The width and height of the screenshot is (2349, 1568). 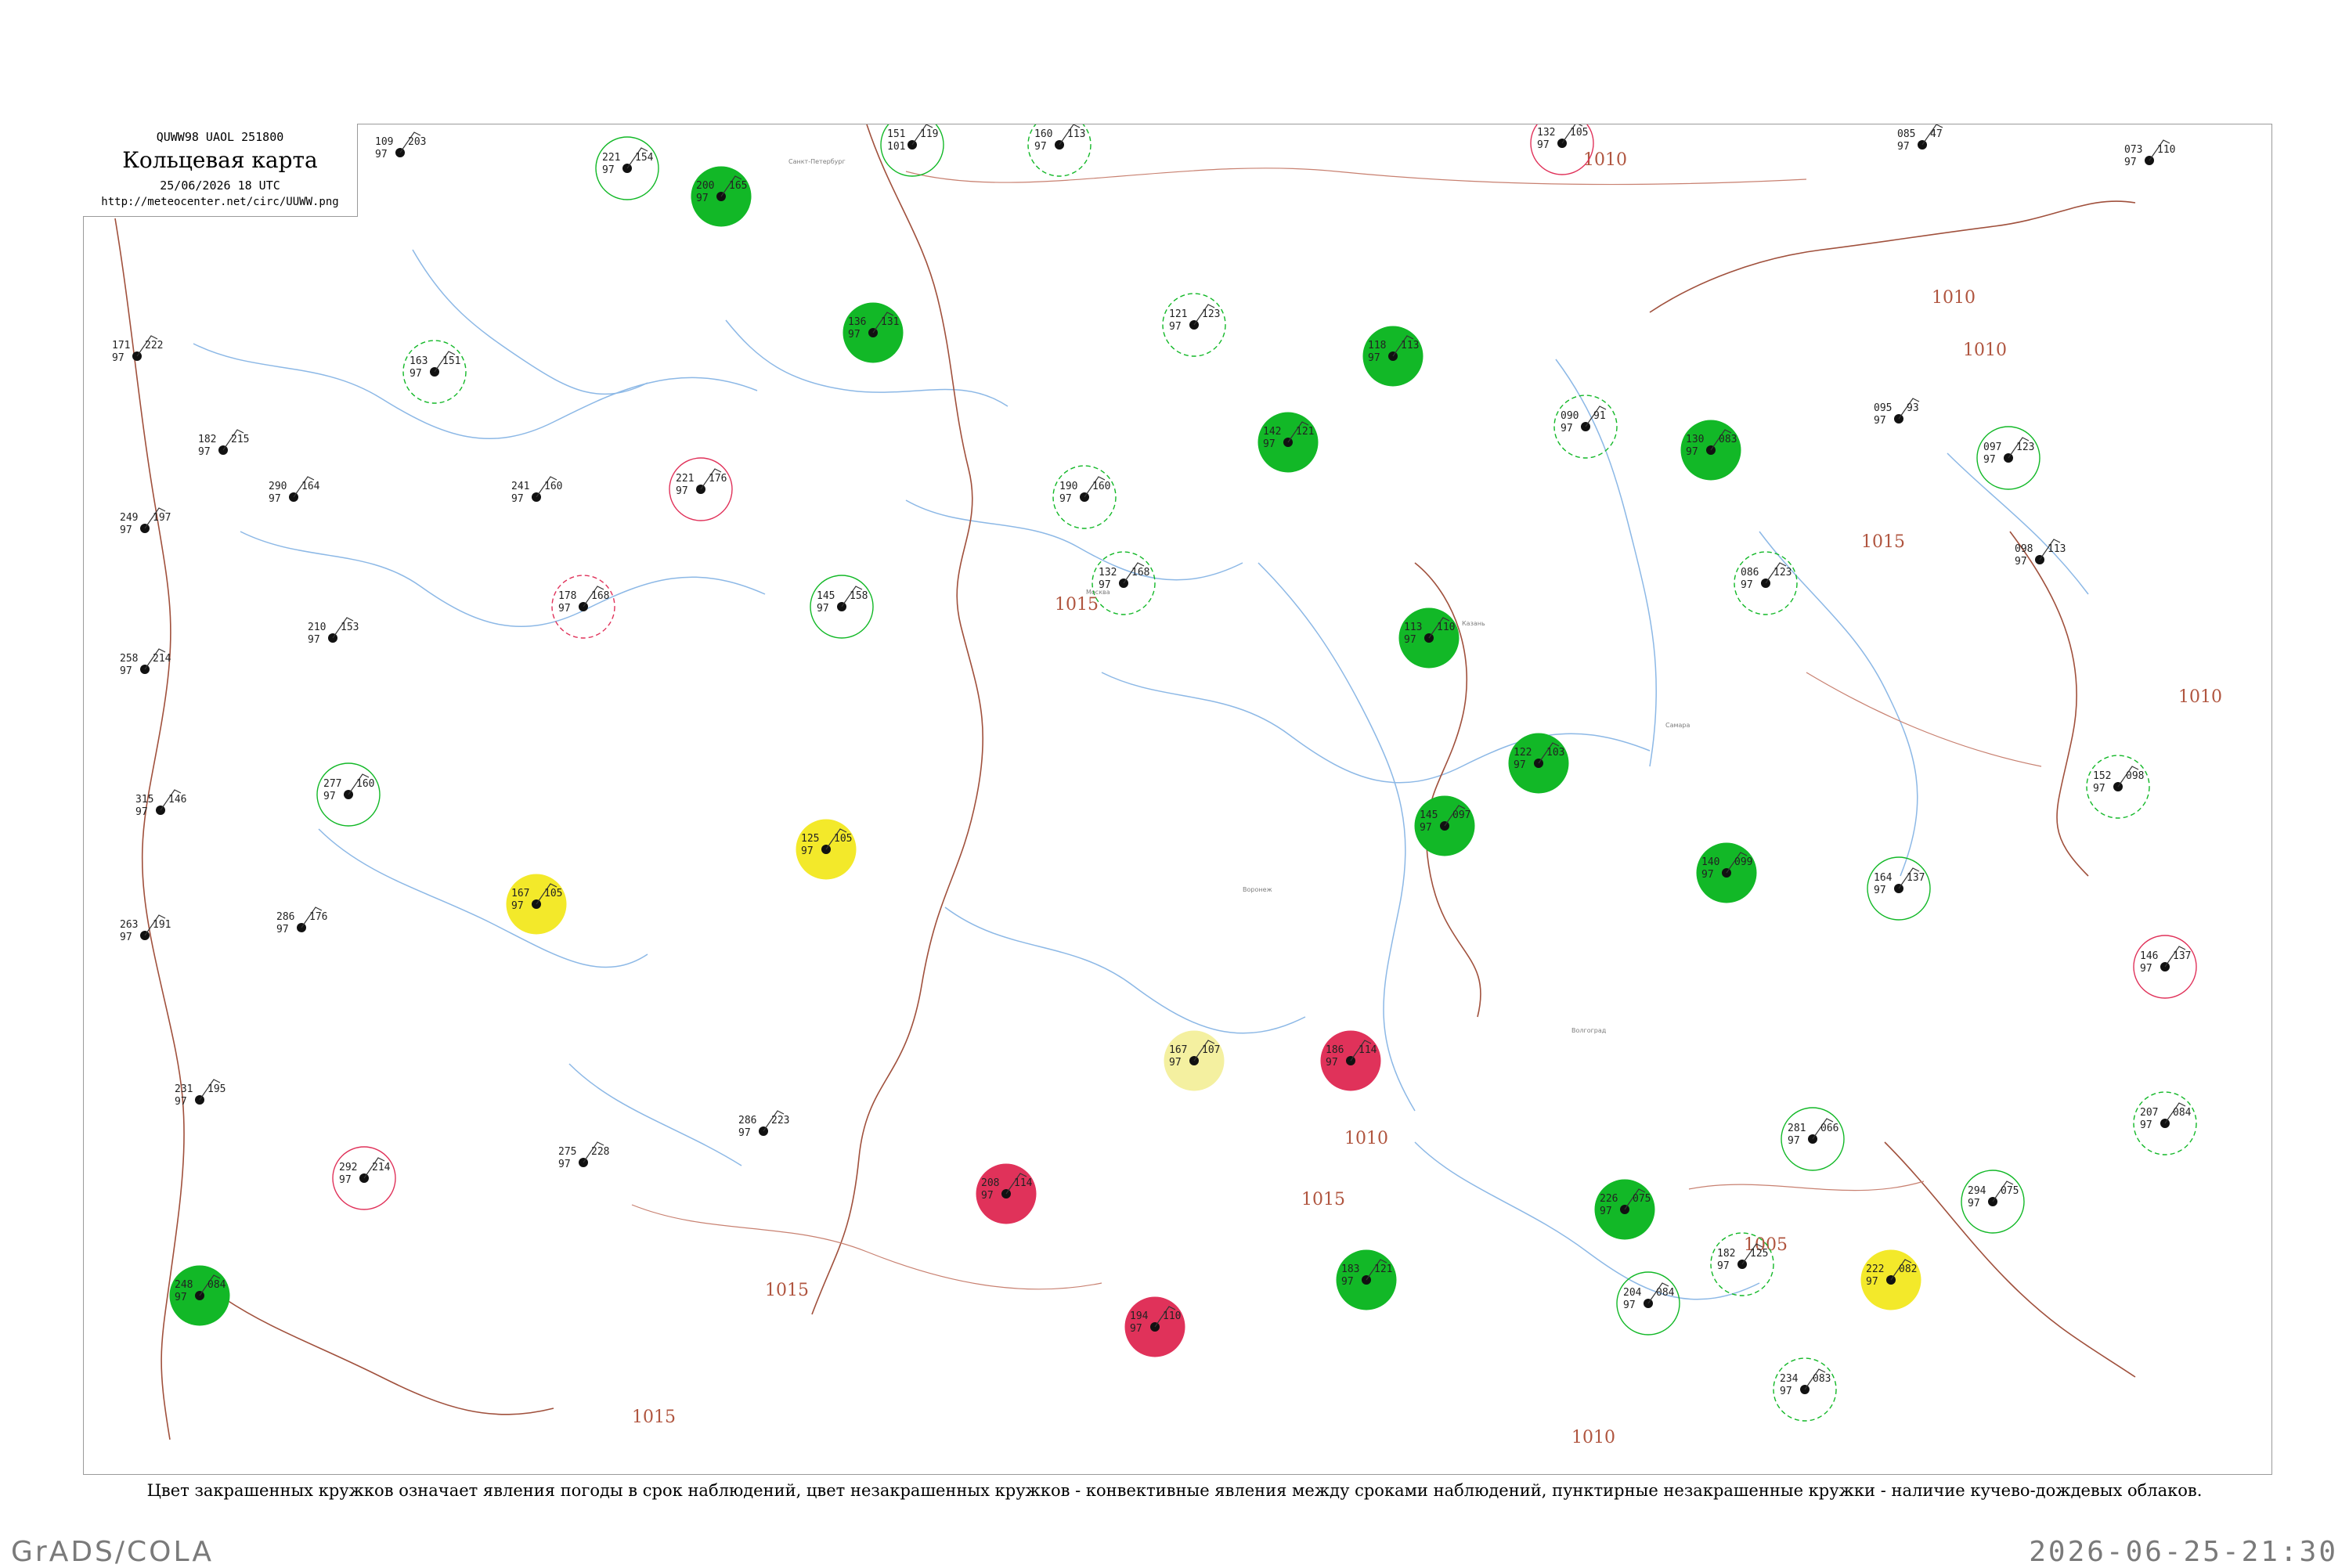 I want to click on station-plot: 13697 131, so click(x=874, y=332).